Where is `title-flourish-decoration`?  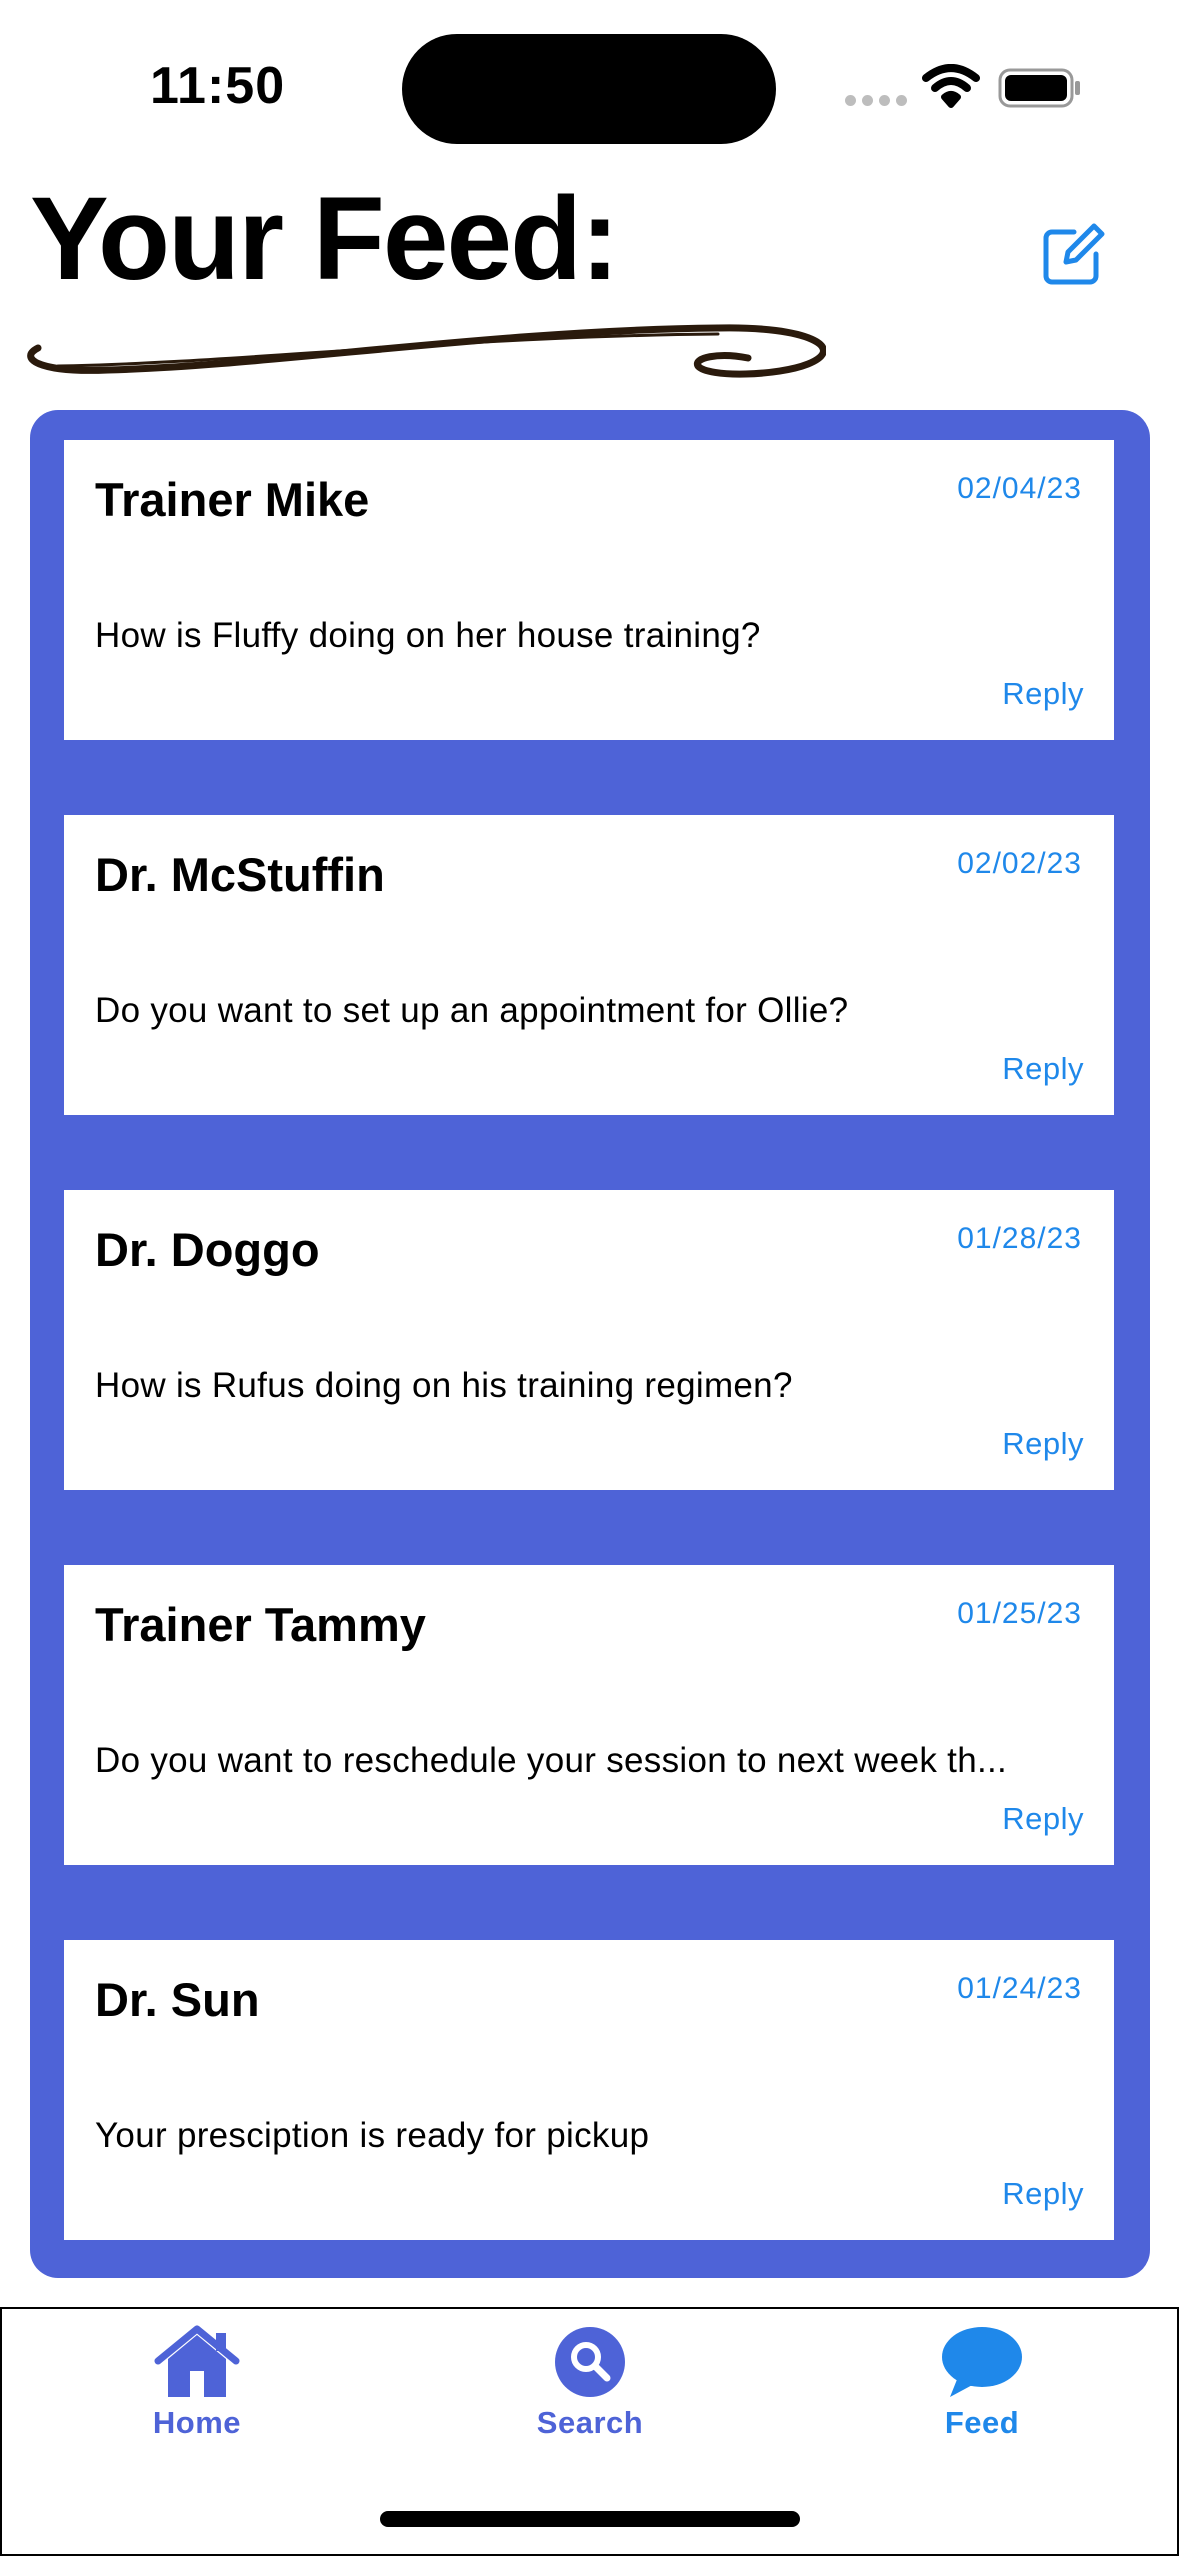
title-flourish-decoration is located at coordinates (426, 351).